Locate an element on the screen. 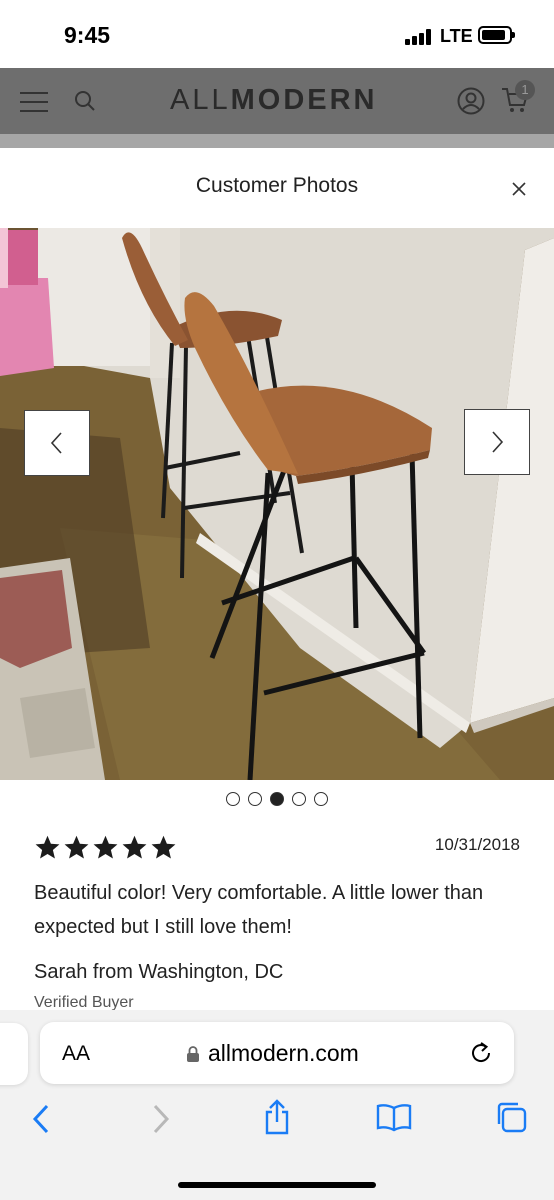  tabs-icon is located at coordinates (511, 1119).